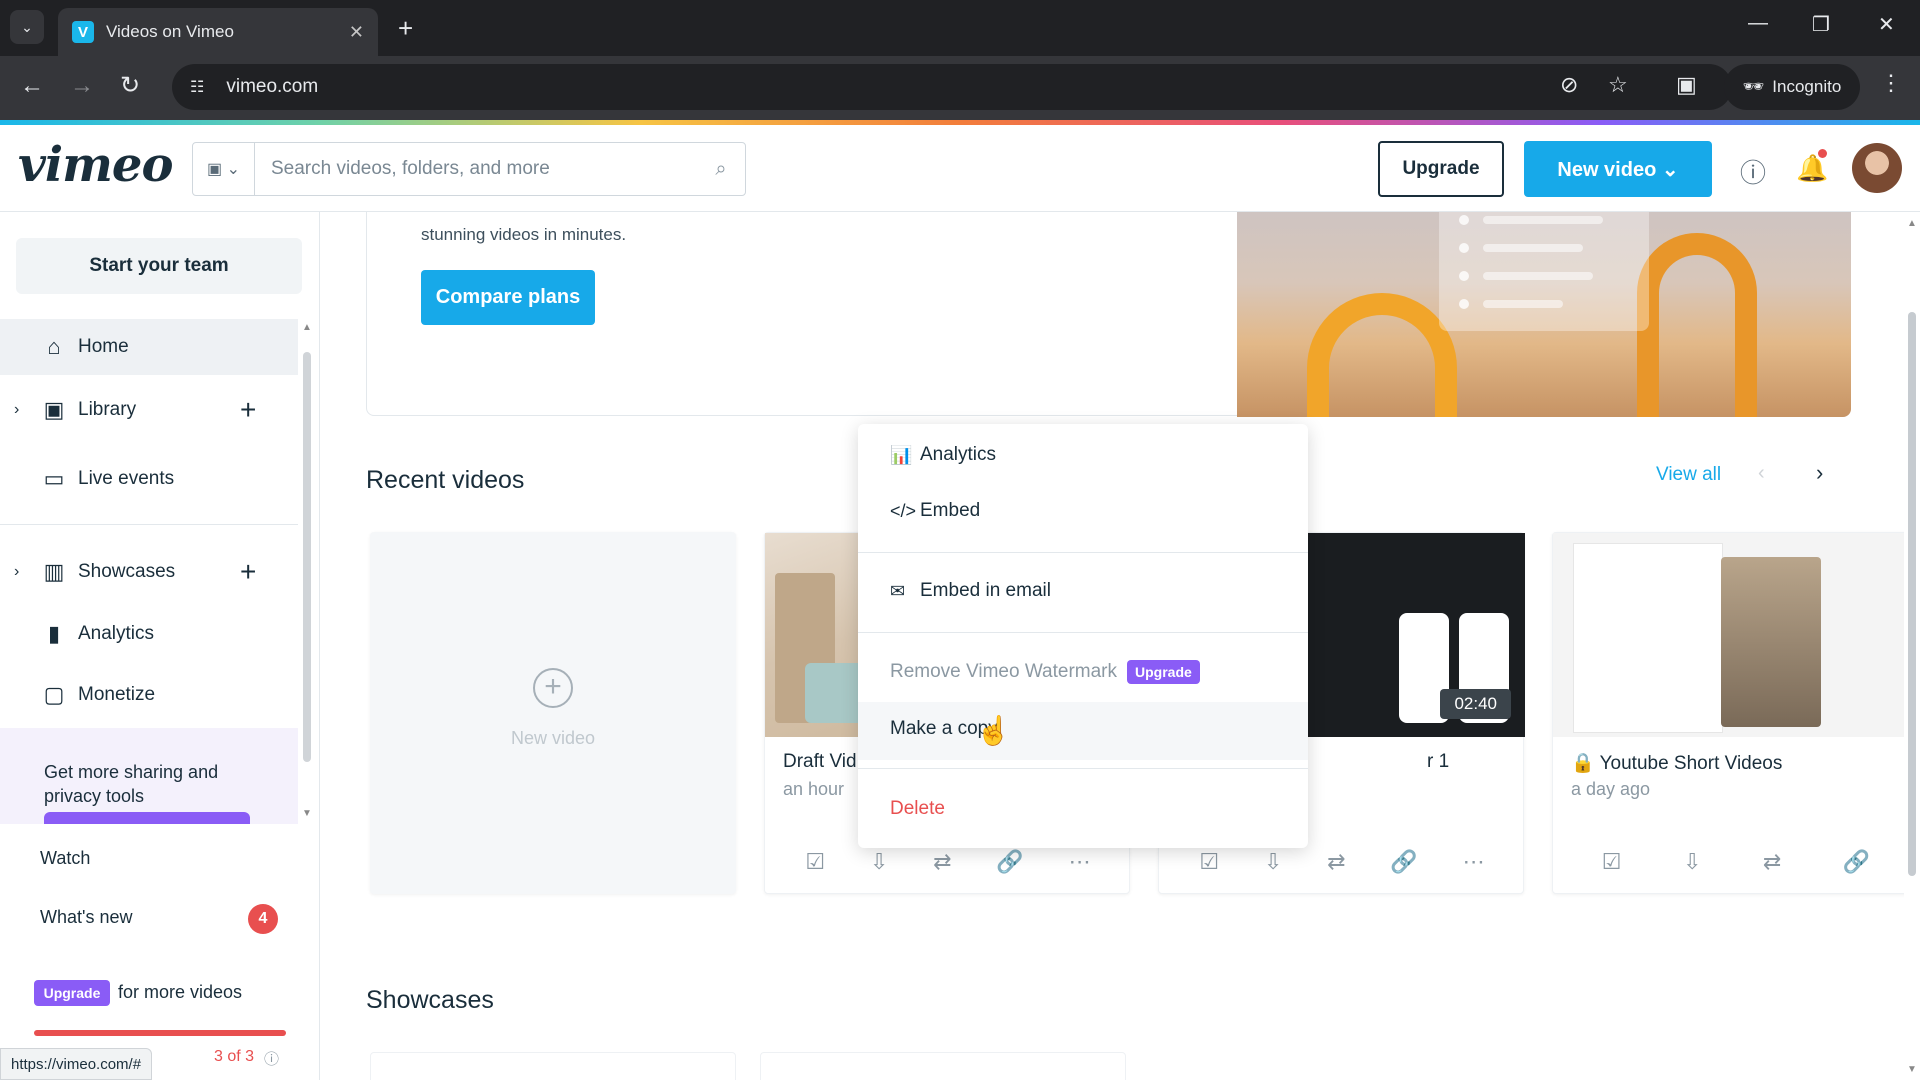 This screenshot has height=1080, width=1920. I want to click on watch-link: Watch, so click(65, 858).